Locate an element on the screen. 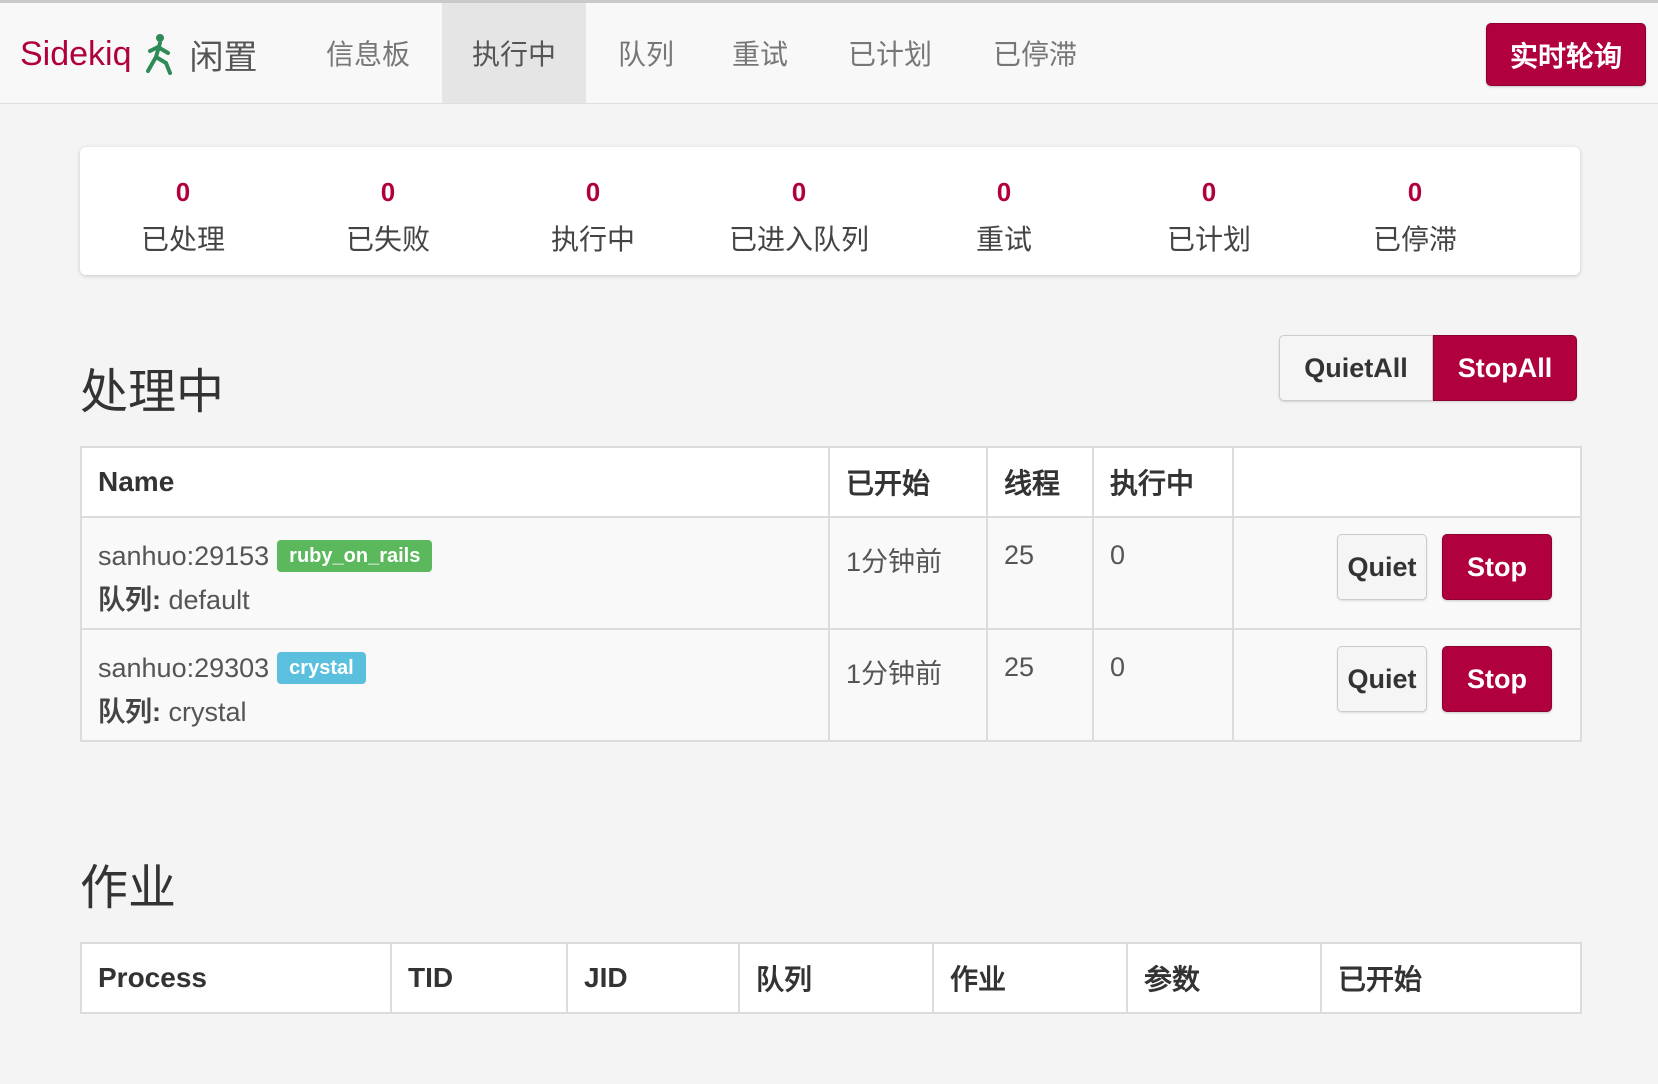 This screenshot has height=1084, width=1658. nav-item-dashboard: 信息板 is located at coordinates (368, 53).